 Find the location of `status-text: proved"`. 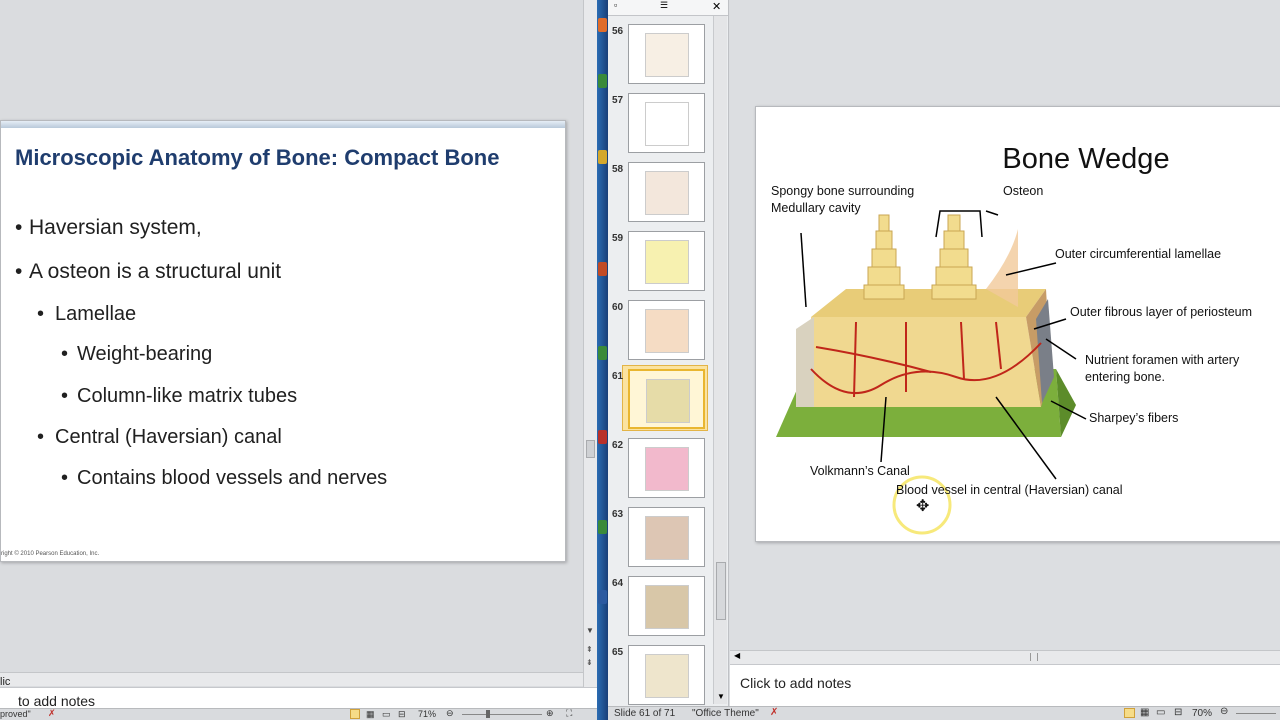

status-text: proved" is located at coordinates (15, 714).